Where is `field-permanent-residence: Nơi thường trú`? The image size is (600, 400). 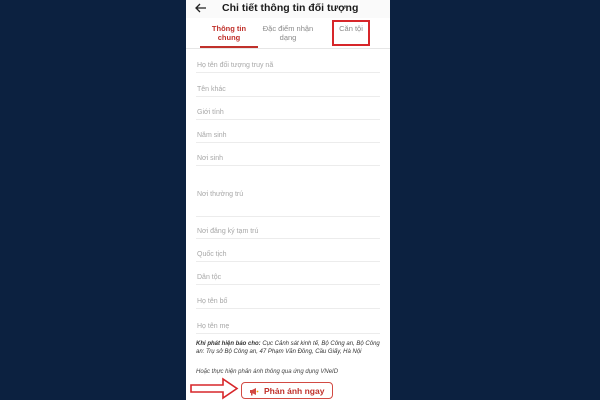
field-permanent-residence: Nơi thường trú is located at coordinates (288, 198).